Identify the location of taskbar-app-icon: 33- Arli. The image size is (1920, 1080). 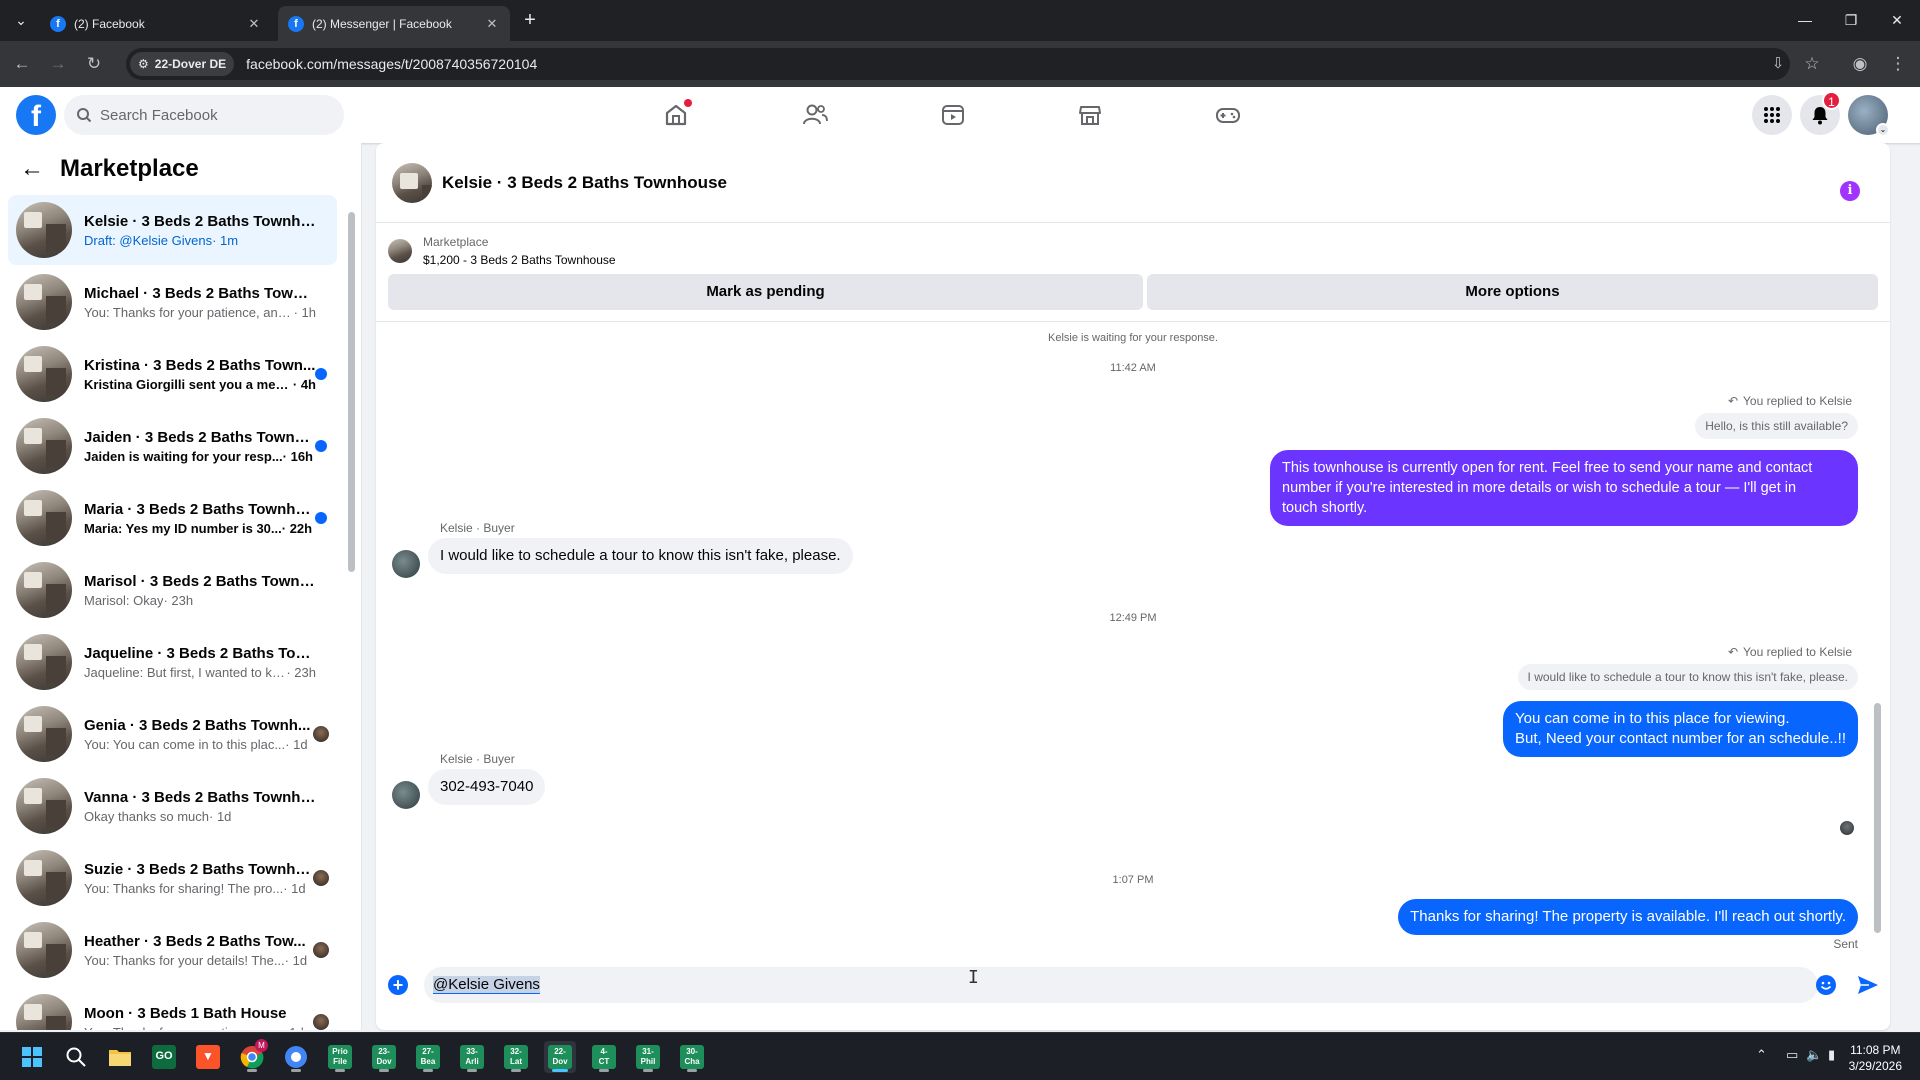
(472, 1057).